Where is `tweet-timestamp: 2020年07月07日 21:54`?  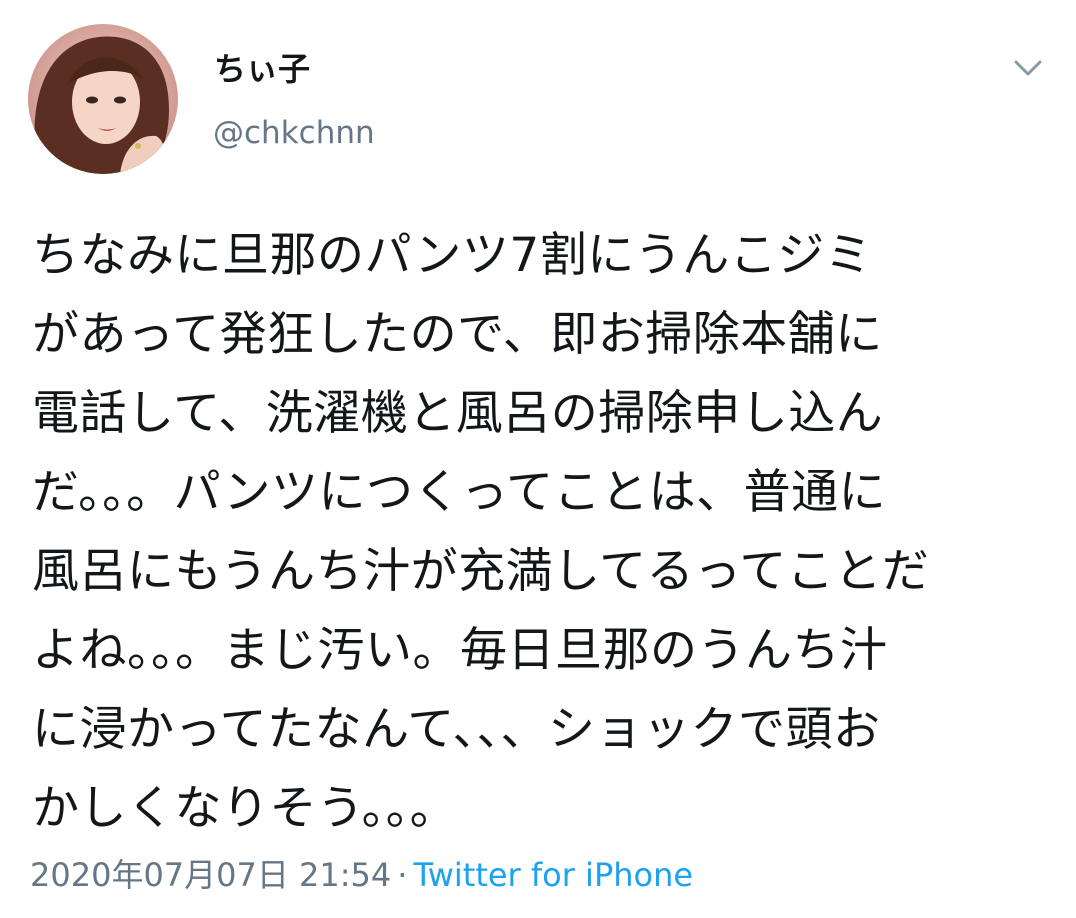
tweet-timestamp: 2020年07月07日 21:54 is located at coordinates (210, 875).